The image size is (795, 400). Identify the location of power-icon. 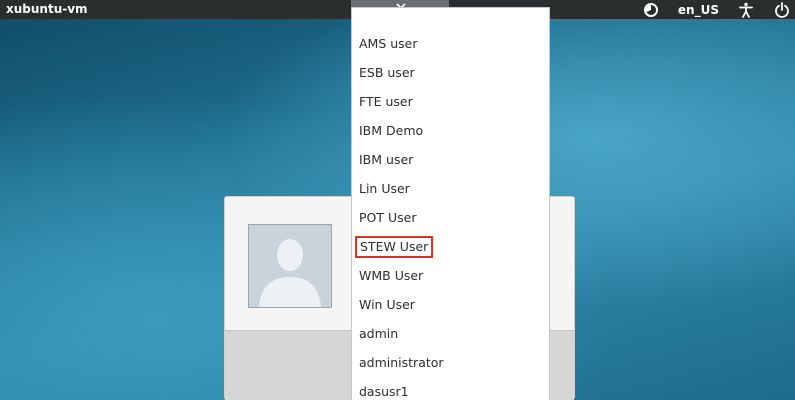
(782, 10).